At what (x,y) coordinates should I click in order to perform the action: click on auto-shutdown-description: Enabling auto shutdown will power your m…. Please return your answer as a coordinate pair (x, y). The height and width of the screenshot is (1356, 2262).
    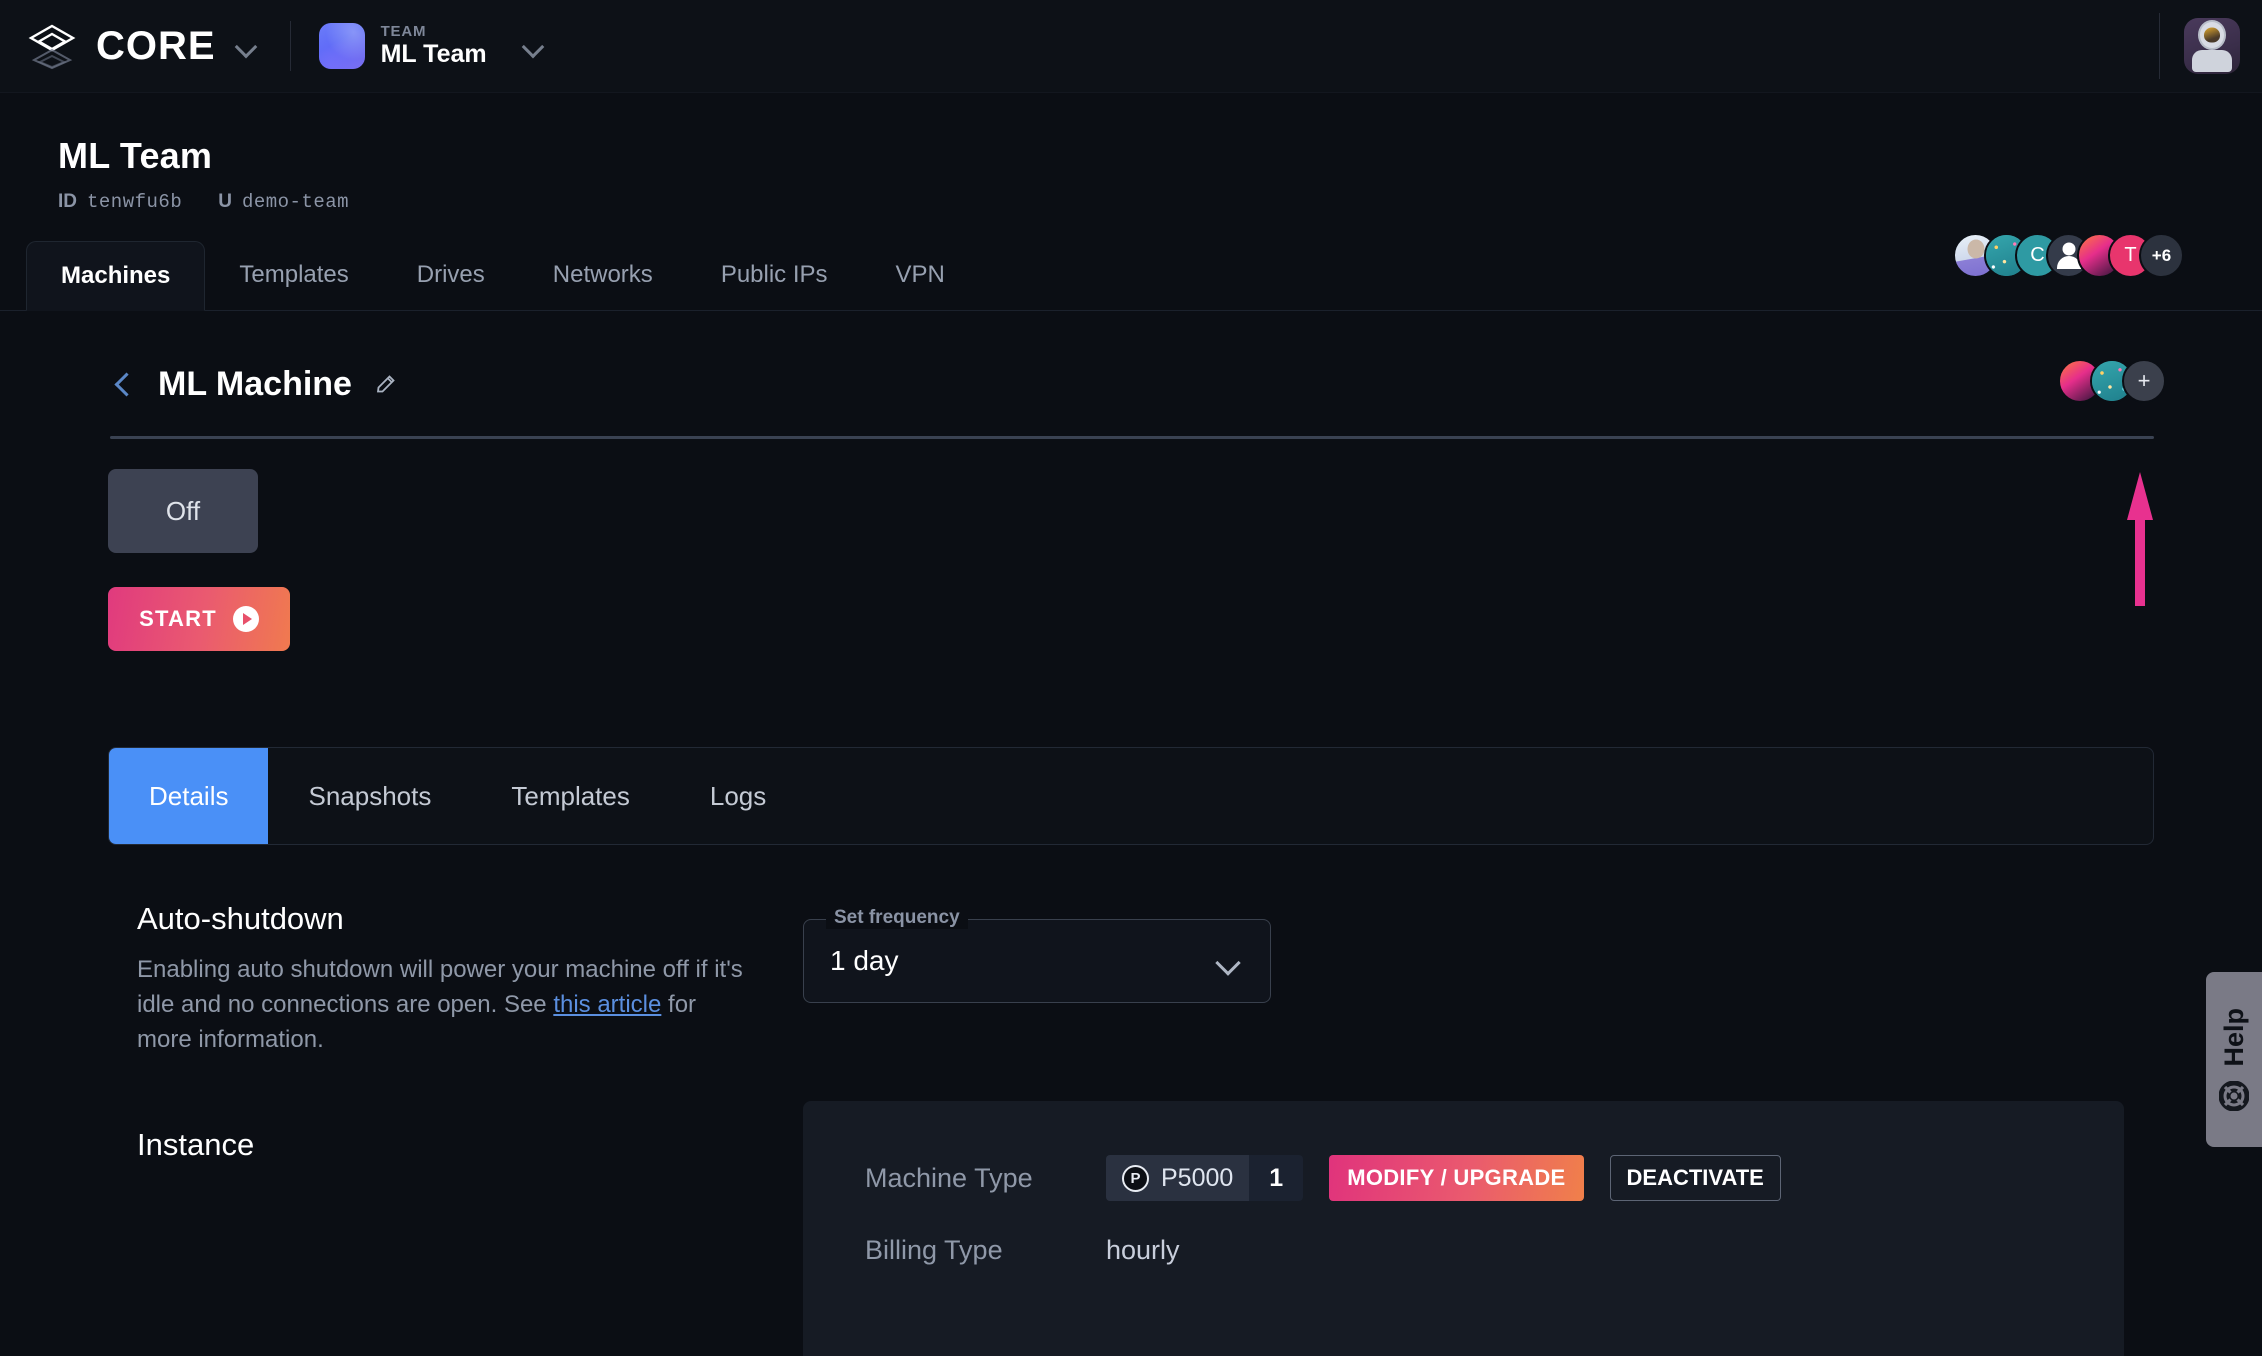
    Looking at the image, I should click on (442, 1005).